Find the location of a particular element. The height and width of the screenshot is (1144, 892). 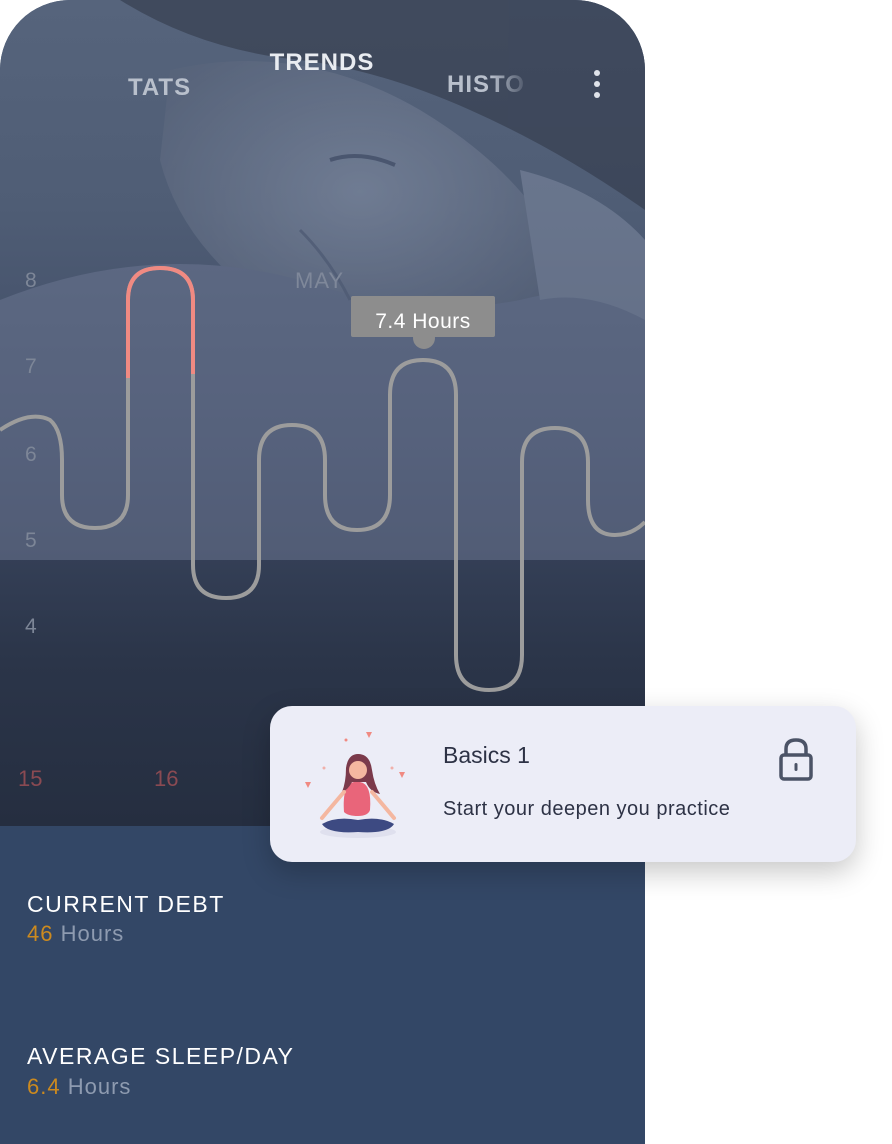

current-debt-label: CURRENT DEBT is located at coordinates (126, 904).